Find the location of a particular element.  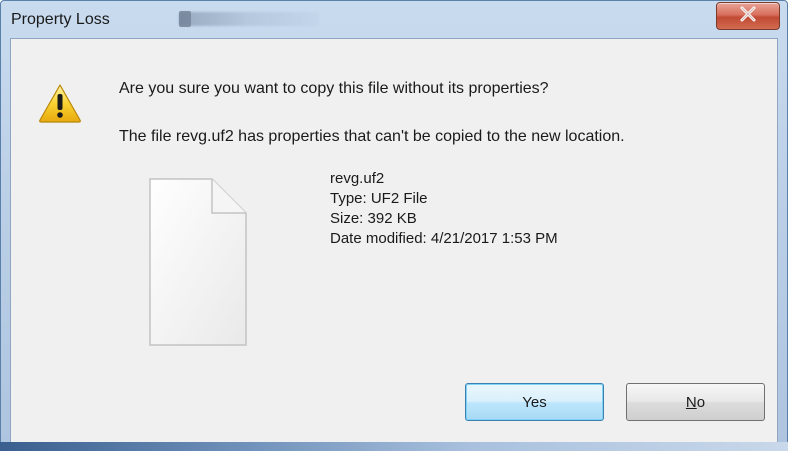

blurred-background-title is located at coordinates (249, 19).